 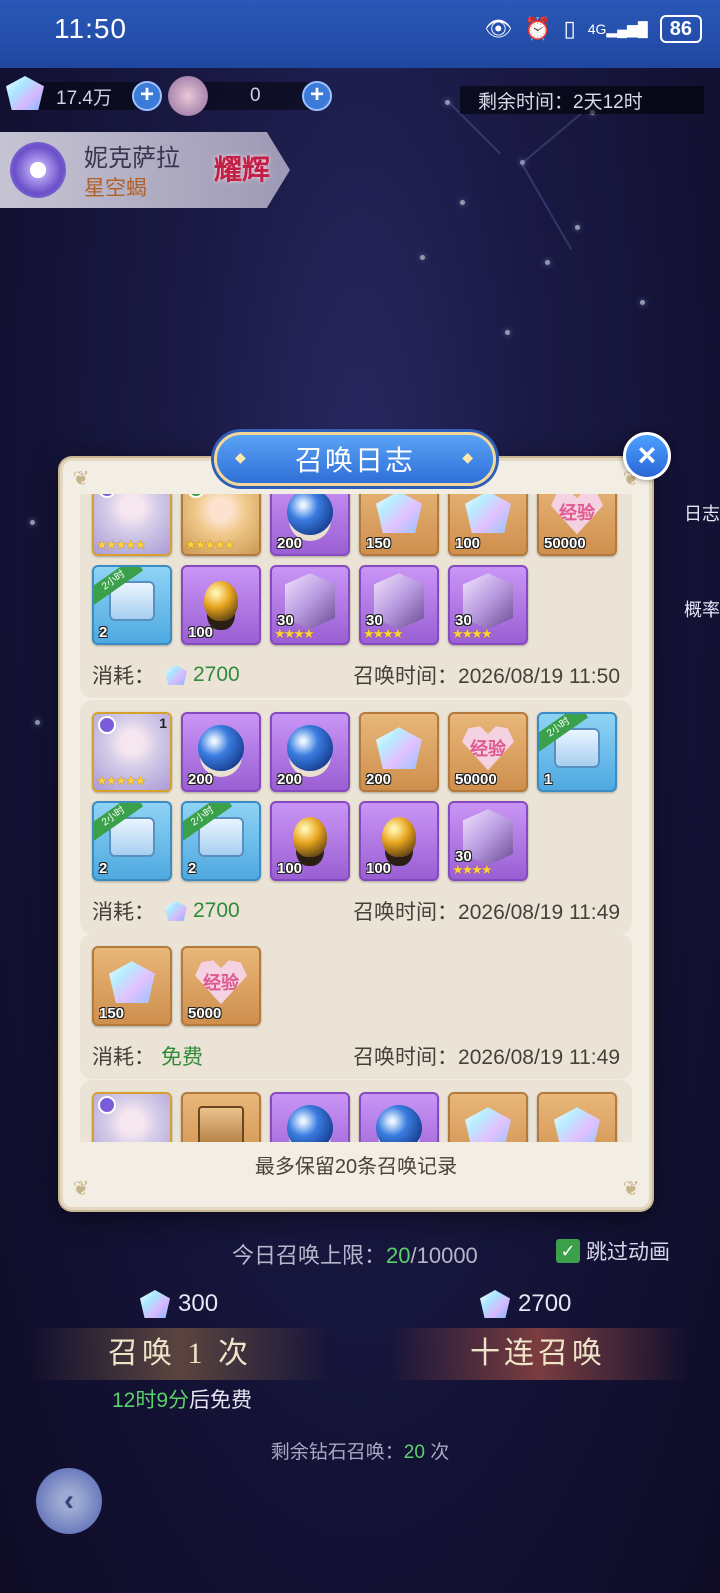 I want to click on reward-item-chest: 2小时 1, so click(x=577, y=752).